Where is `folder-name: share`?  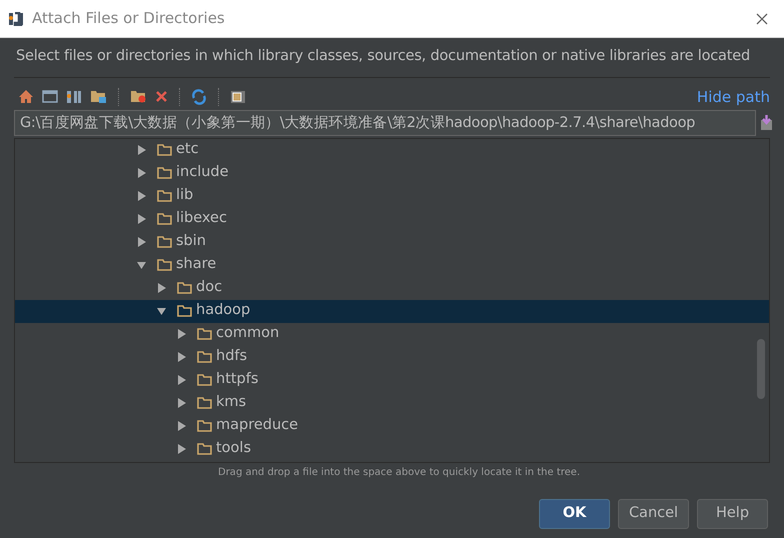 folder-name: share is located at coordinates (196, 264).